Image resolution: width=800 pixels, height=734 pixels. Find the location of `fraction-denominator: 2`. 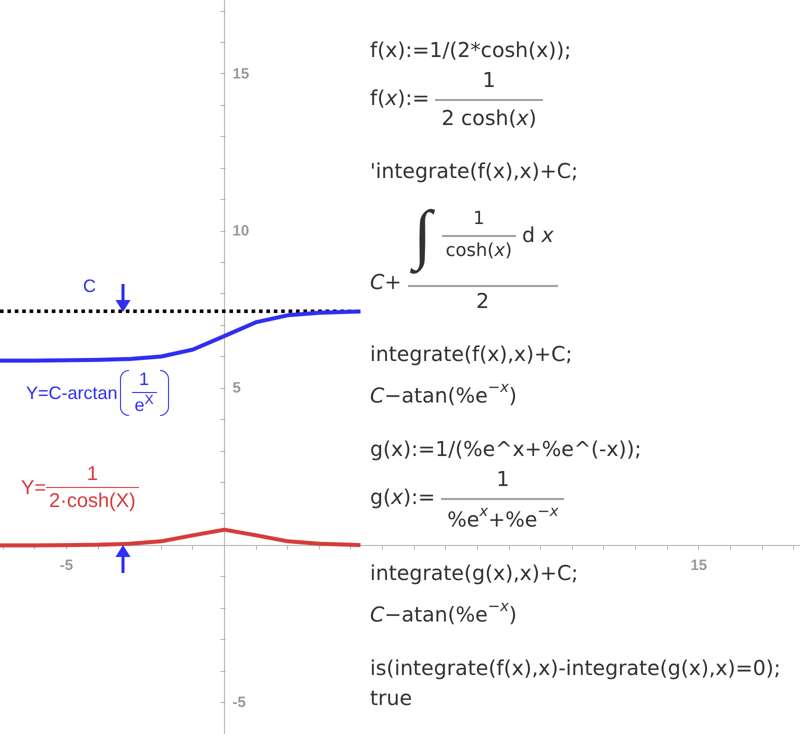

fraction-denominator: 2 is located at coordinates (483, 299).